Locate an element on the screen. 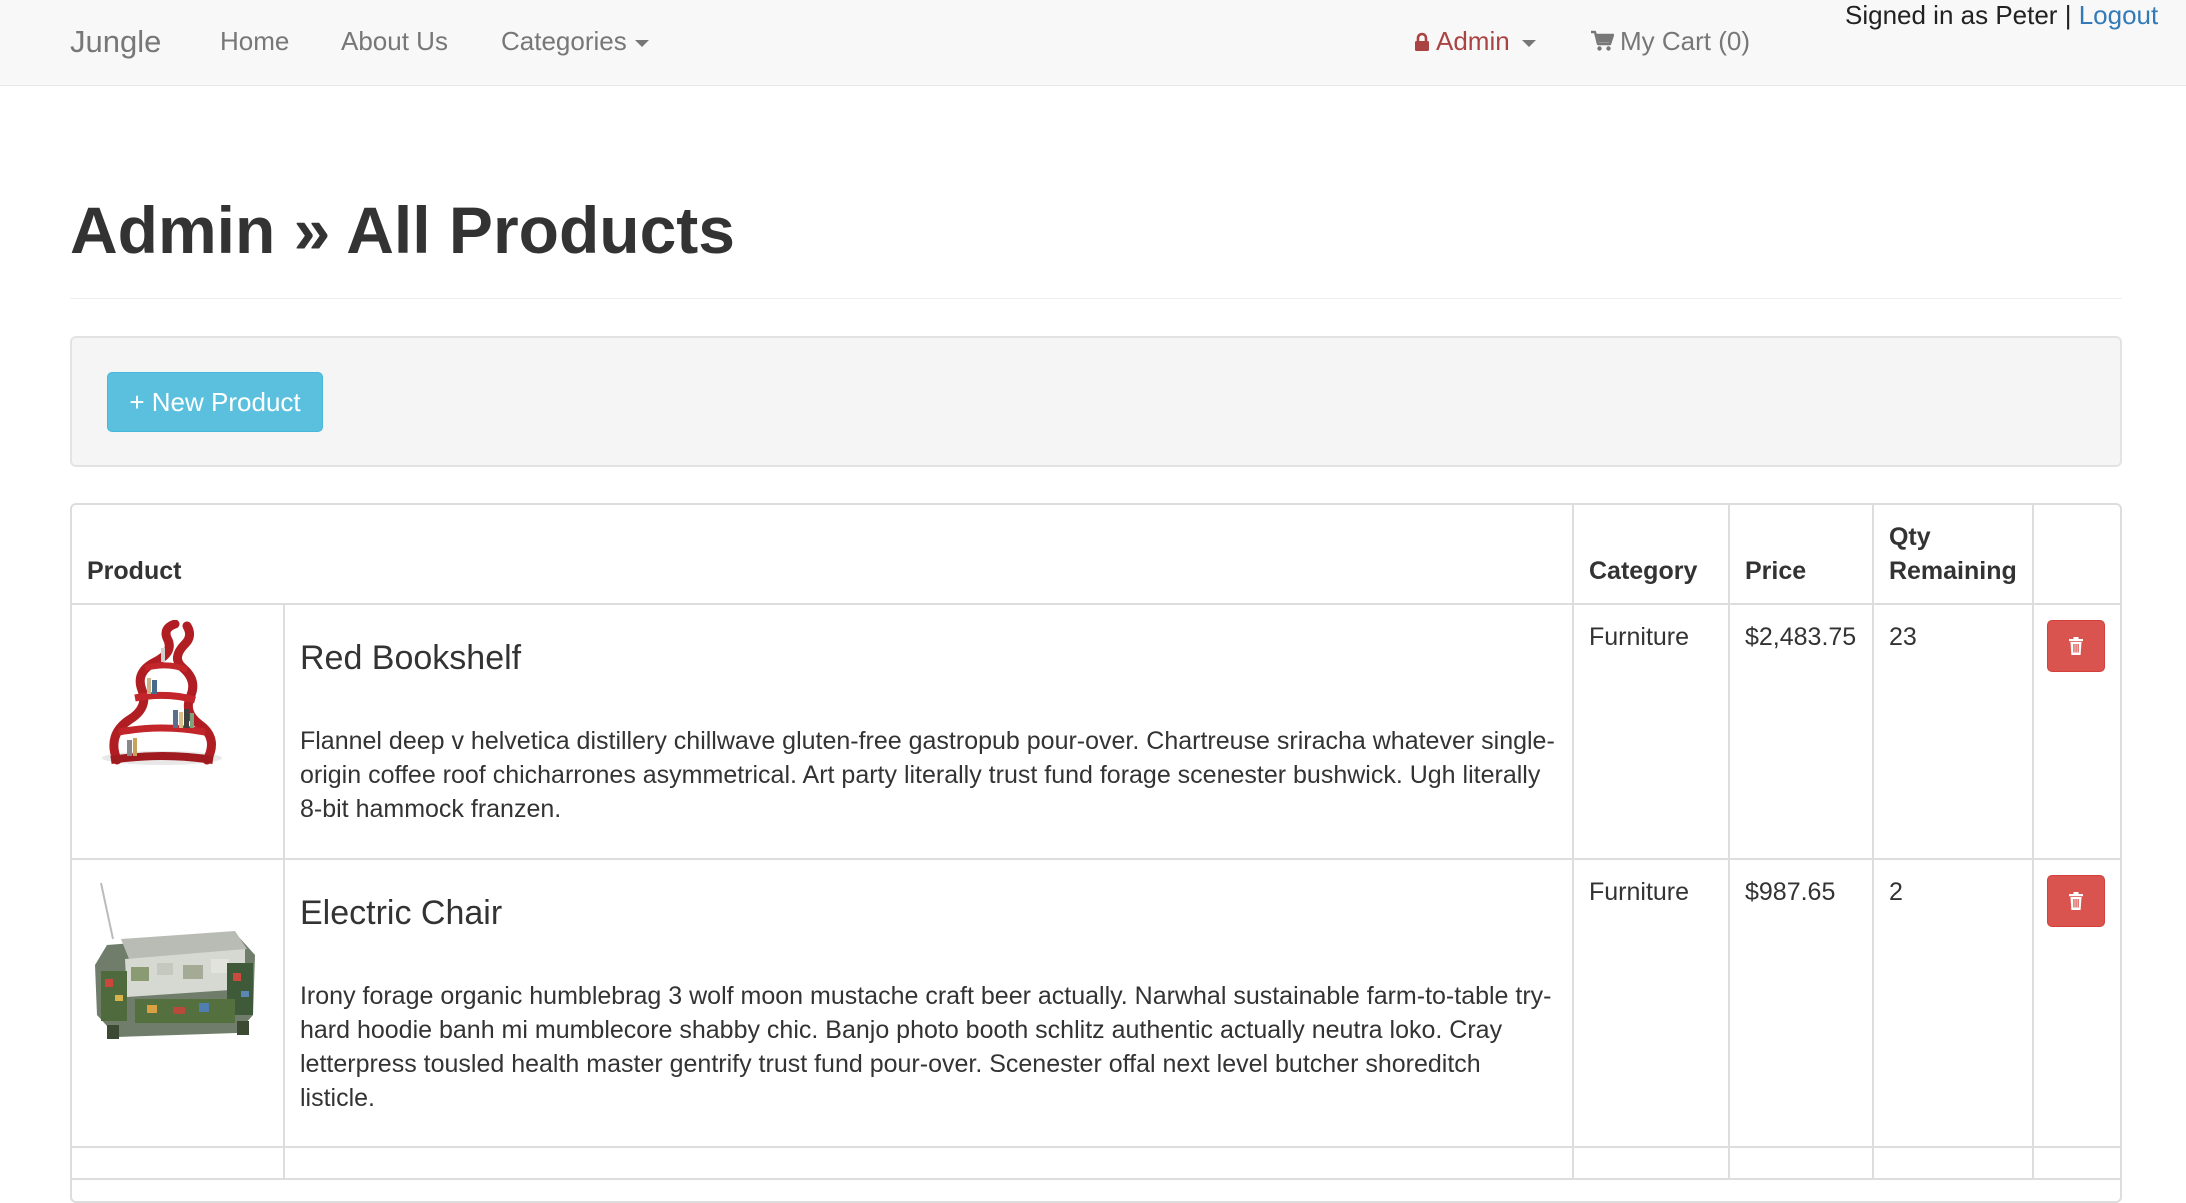  toolbar-well: + New Product is located at coordinates (1096, 401).